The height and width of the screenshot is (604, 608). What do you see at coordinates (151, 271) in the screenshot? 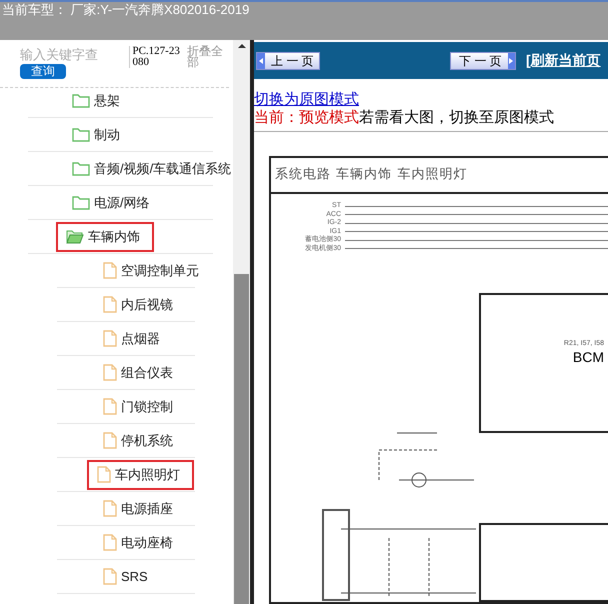
I see `tree-item: 空调控制单元` at bounding box center [151, 271].